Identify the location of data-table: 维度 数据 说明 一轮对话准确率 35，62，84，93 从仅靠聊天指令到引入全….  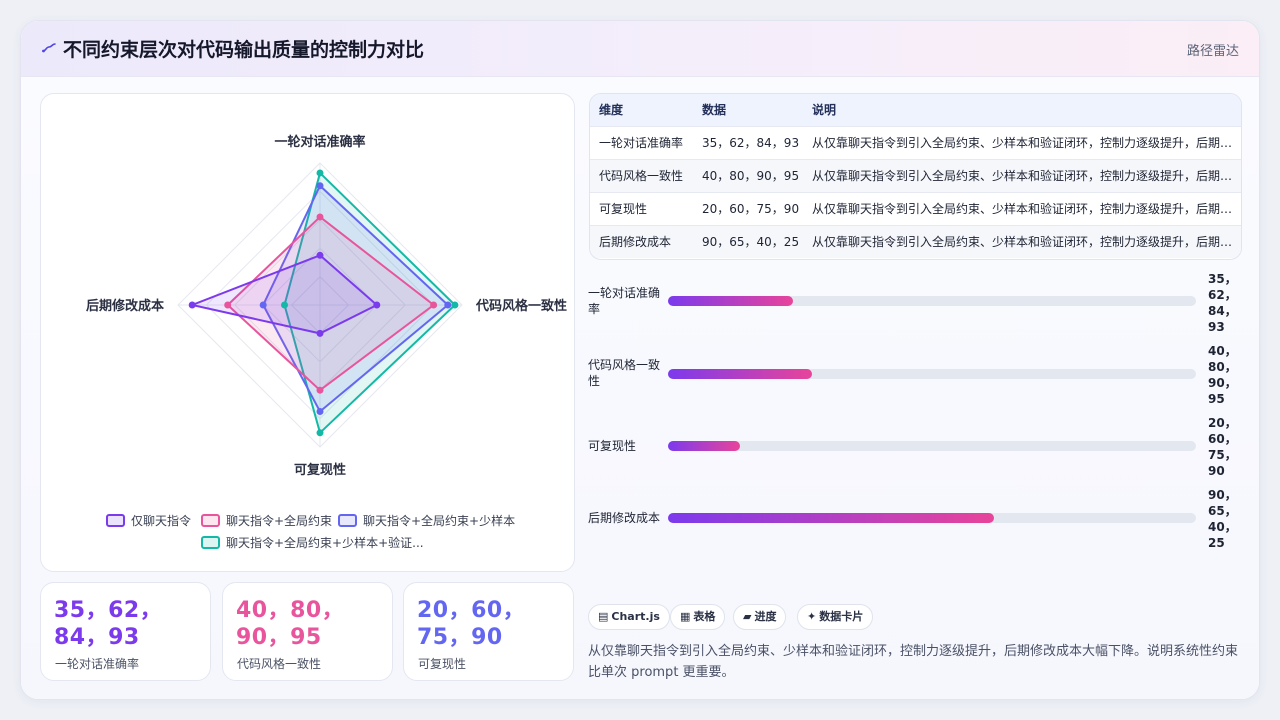
(915, 176).